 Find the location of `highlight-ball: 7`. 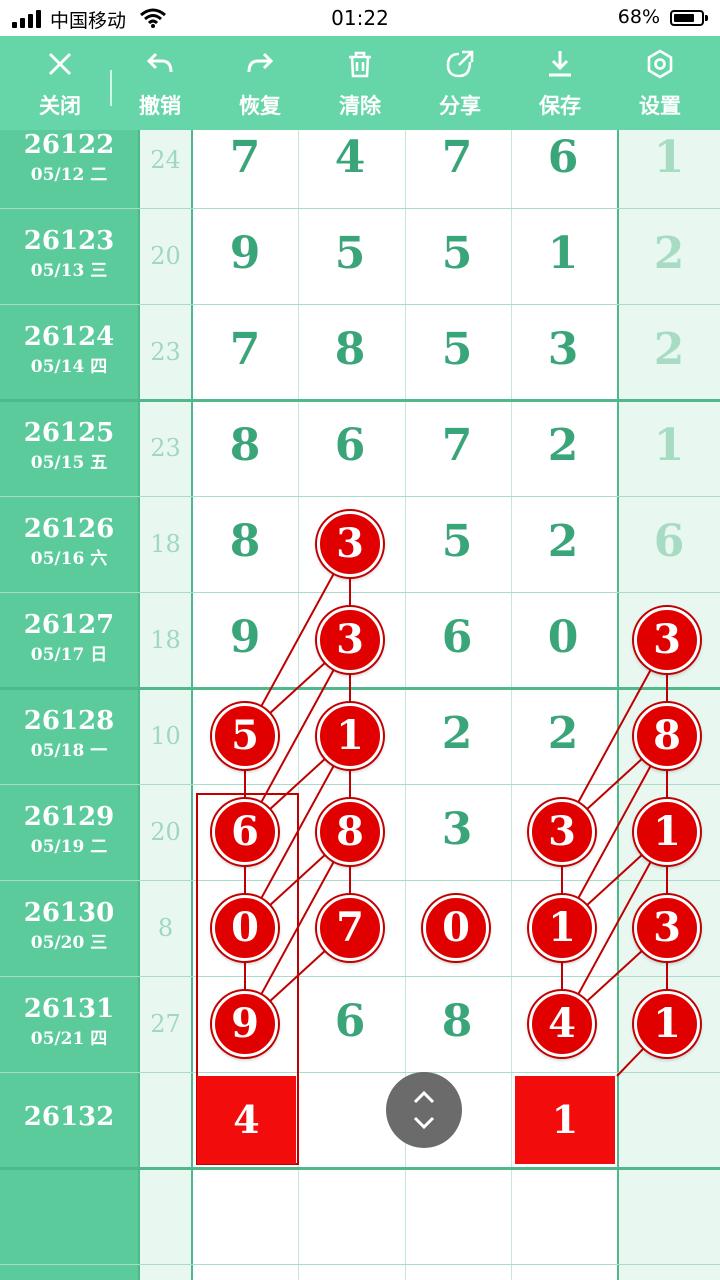

highlight-ball: 7 is located at coordinates (350, 928).